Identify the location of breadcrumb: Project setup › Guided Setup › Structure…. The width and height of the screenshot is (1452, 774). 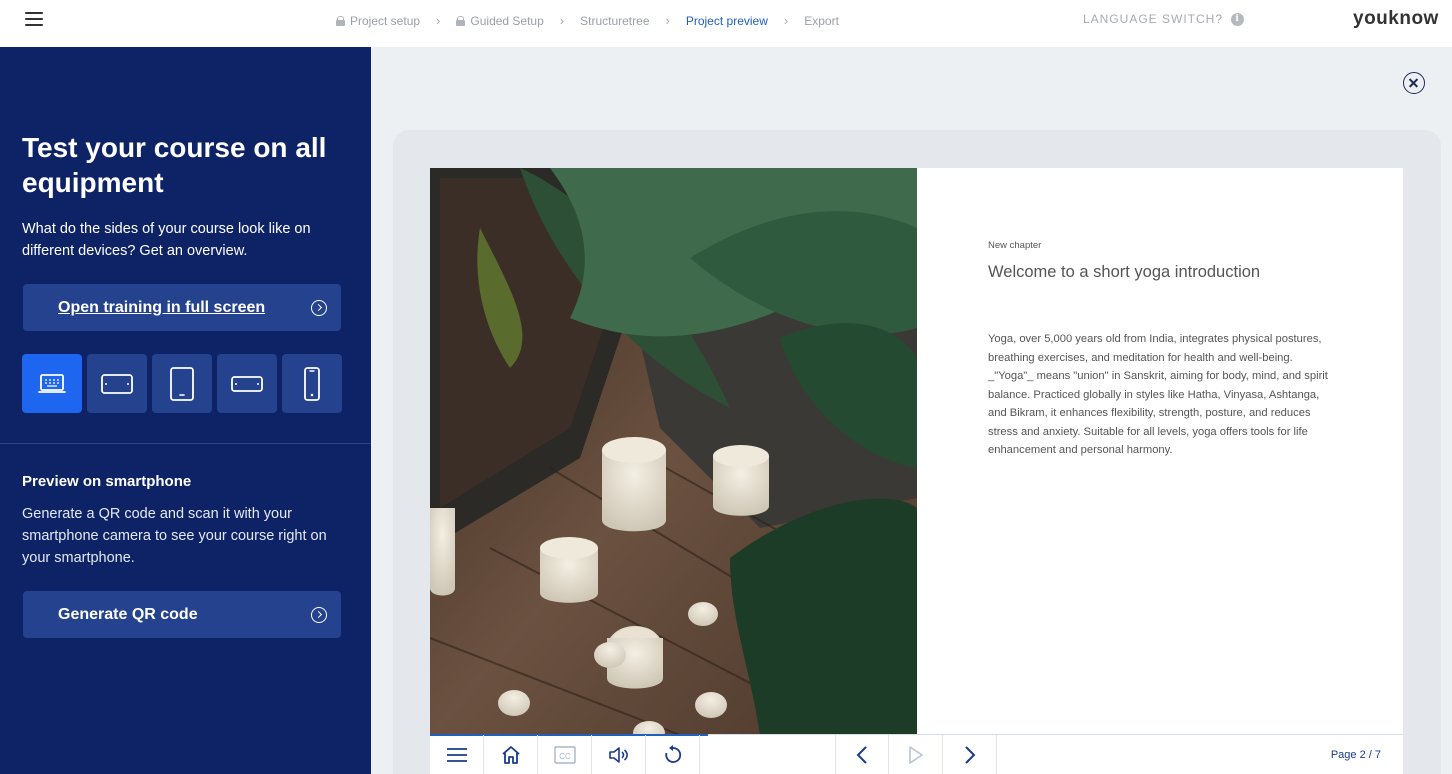
(587, 20).